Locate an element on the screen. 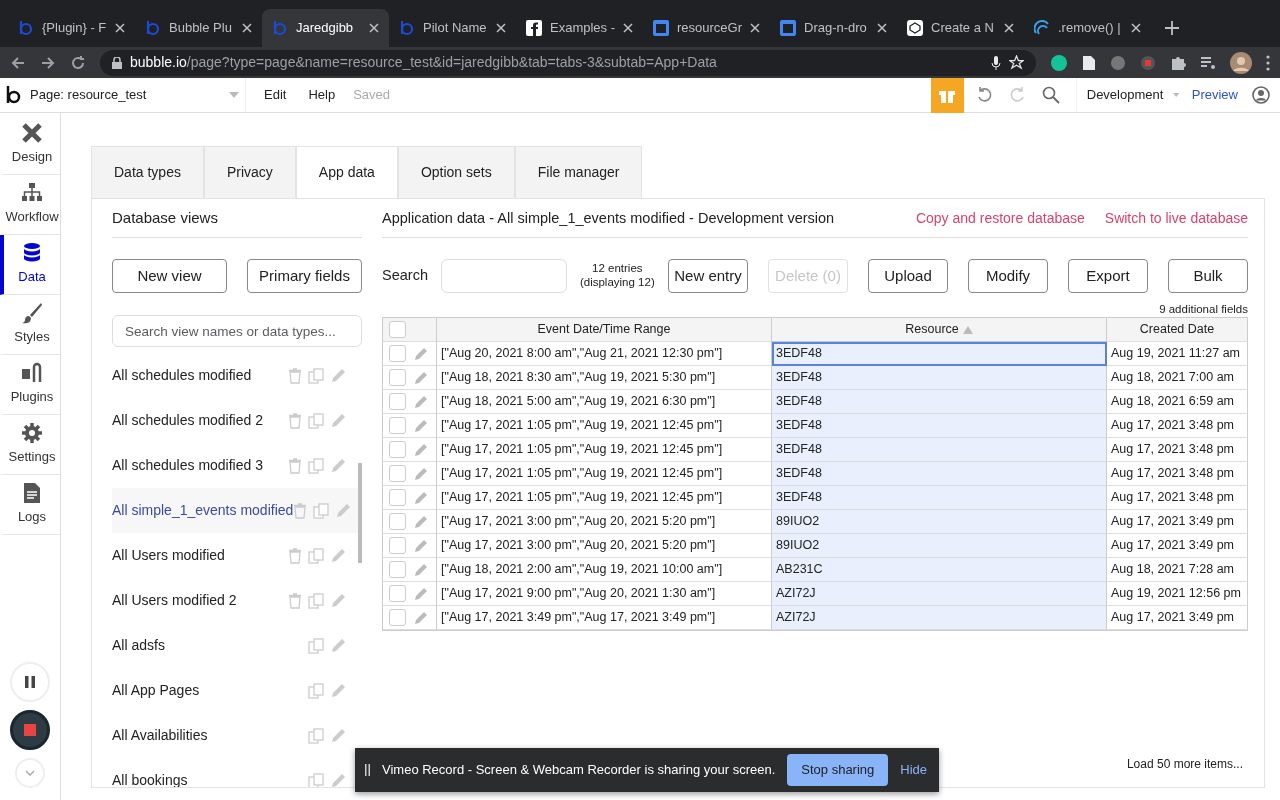 This screenshot has width=1280, height=800. sidebar-item: Logs is located at coordinates (30, 505).